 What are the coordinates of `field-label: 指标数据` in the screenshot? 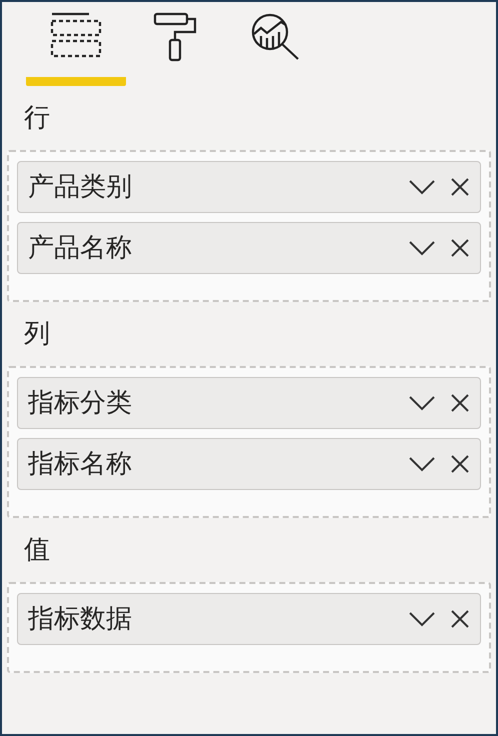 It's located at (80, 619).